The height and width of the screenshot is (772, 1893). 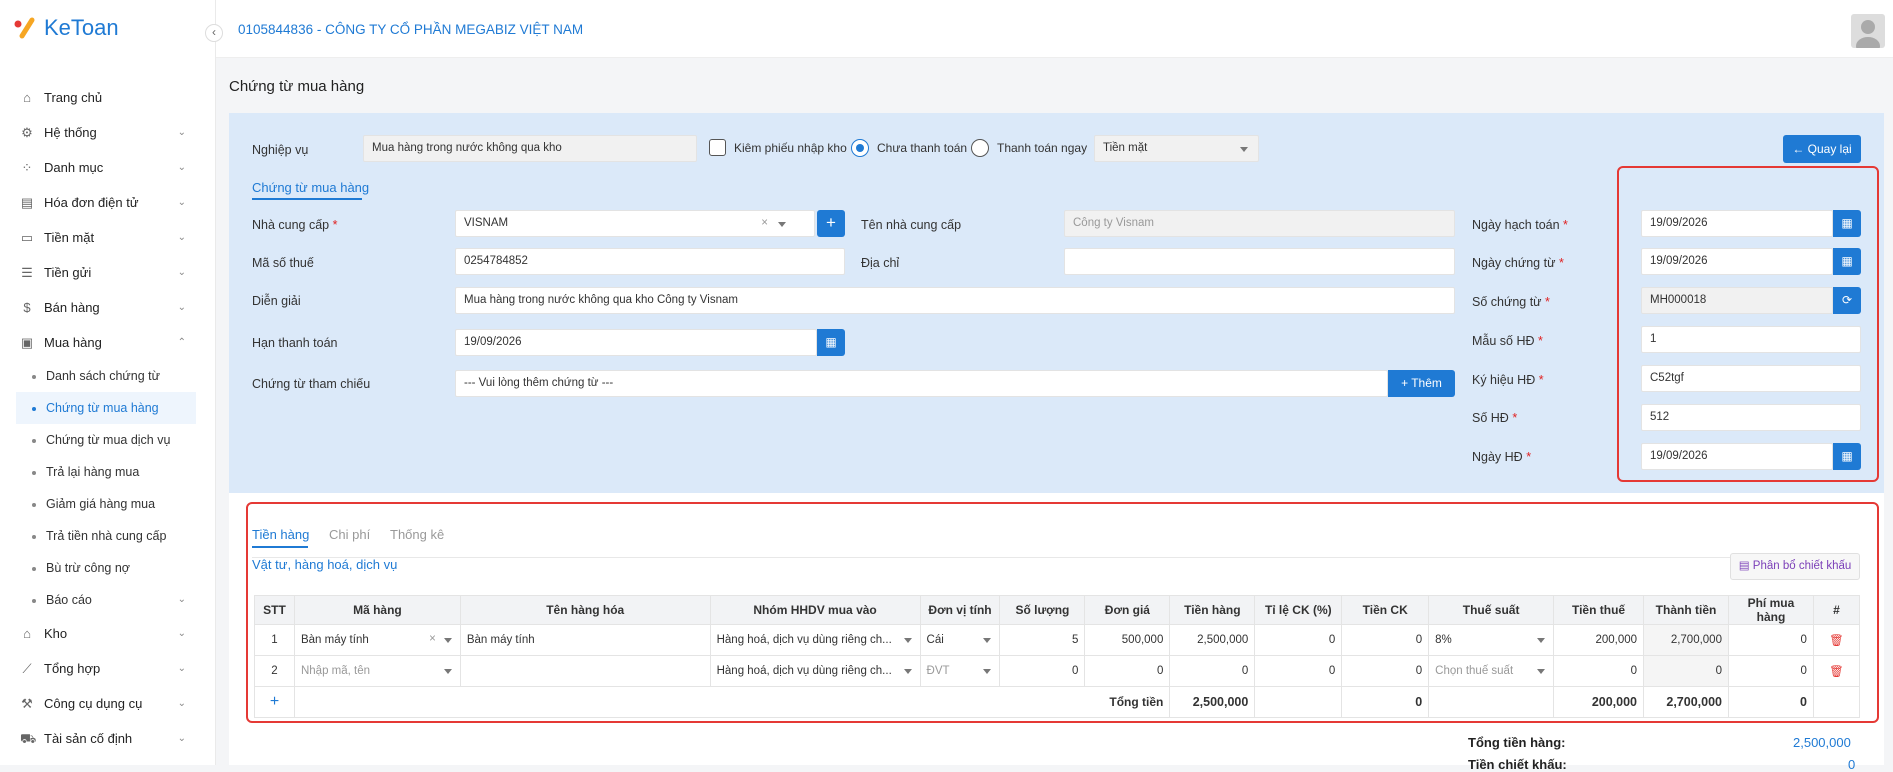 What do you see at coordinates (214, 33) in the screenshot?
I see `collapse-sidebar-button: ‹` at bounding box center [214, 33].